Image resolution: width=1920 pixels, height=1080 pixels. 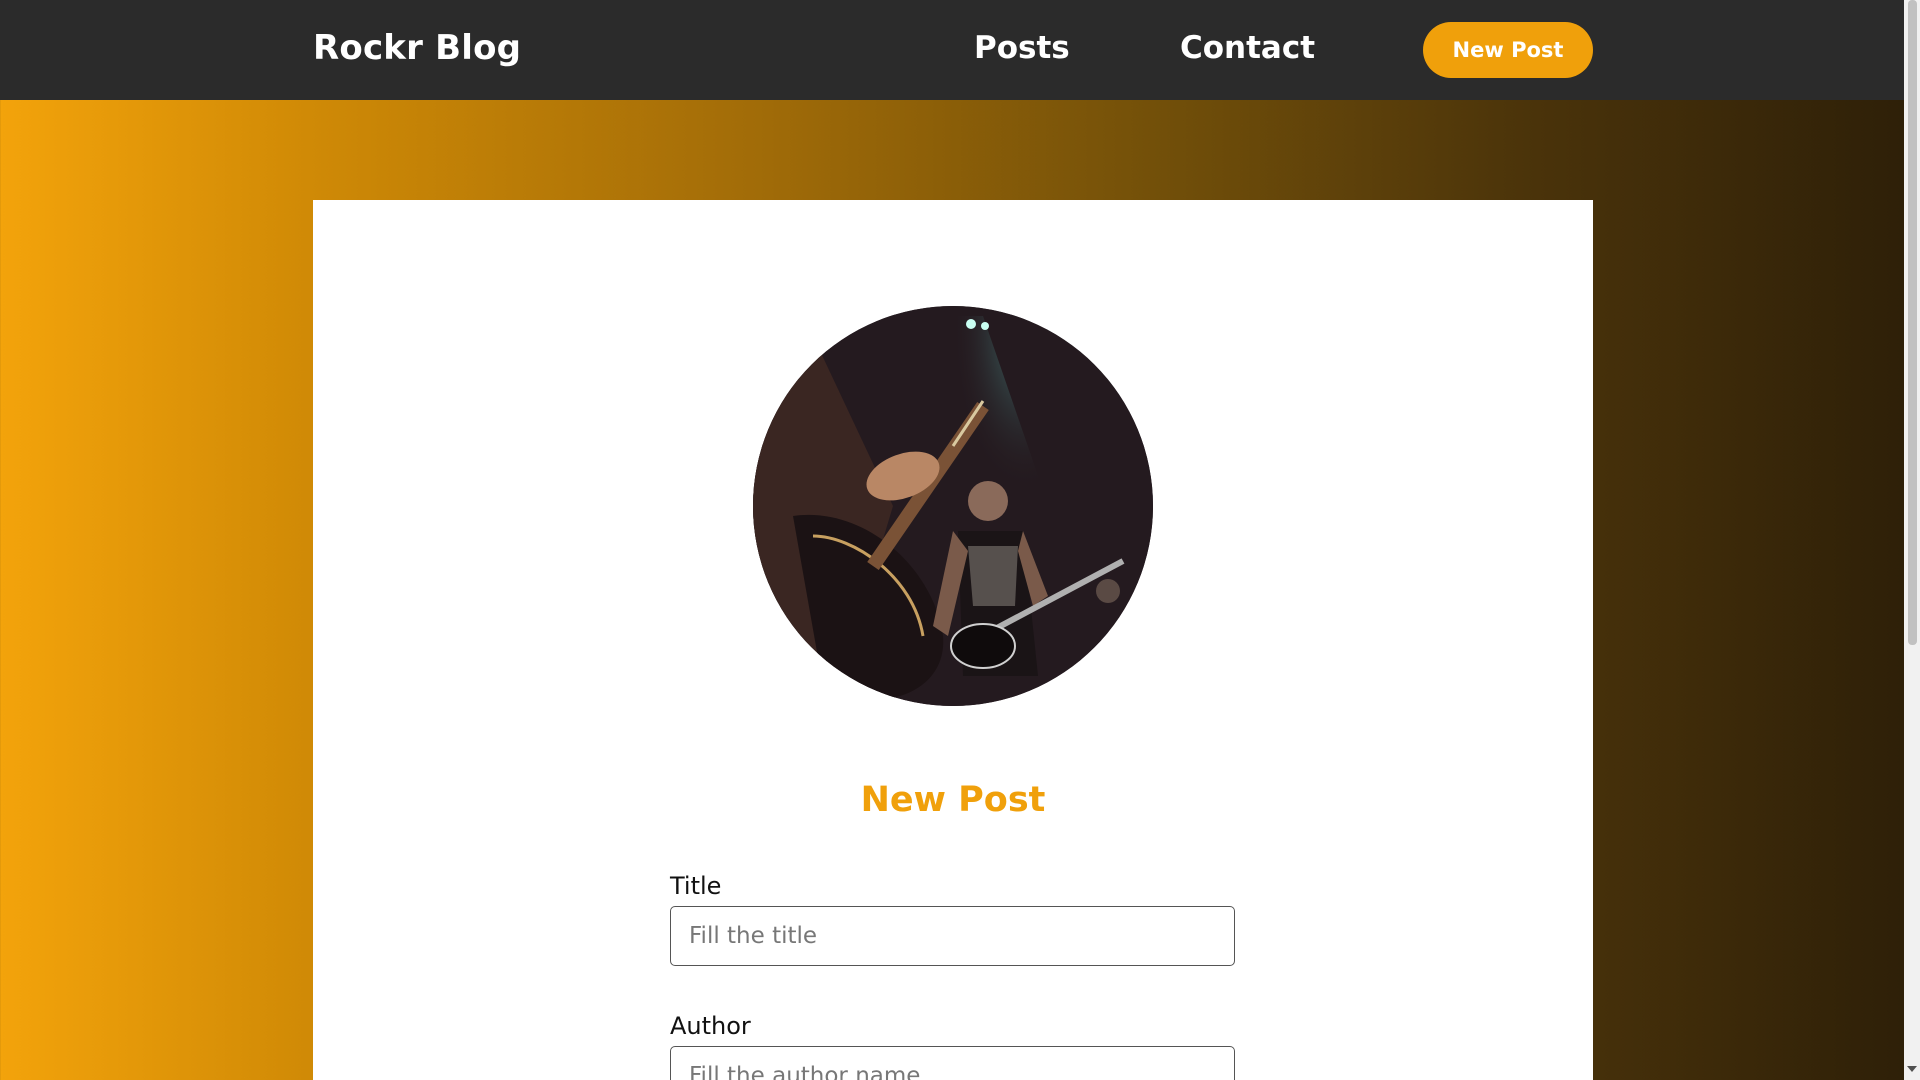 What do you see at coordinates (710, 1026) in the screenshot?
I see `author-field-label: Author` at bounding box center [710, 1026].